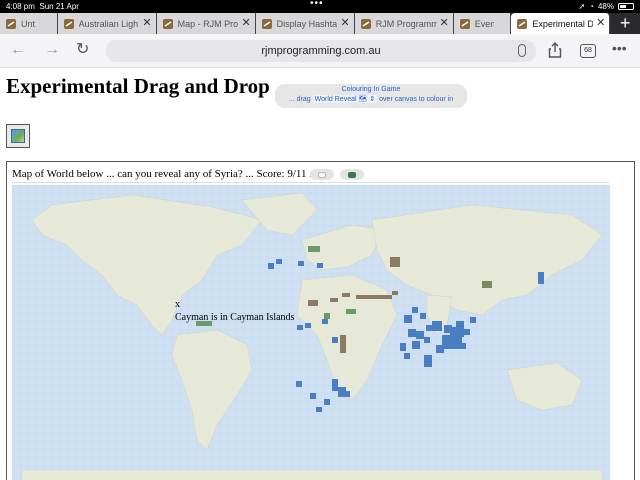 The width and height of the screenshot is (640, 480). What do you see at coordinates (42, 6) in the screenshot?
I see `status-time: 4:08 pm Sun 21 Apr` at bounding box center [42, 6].